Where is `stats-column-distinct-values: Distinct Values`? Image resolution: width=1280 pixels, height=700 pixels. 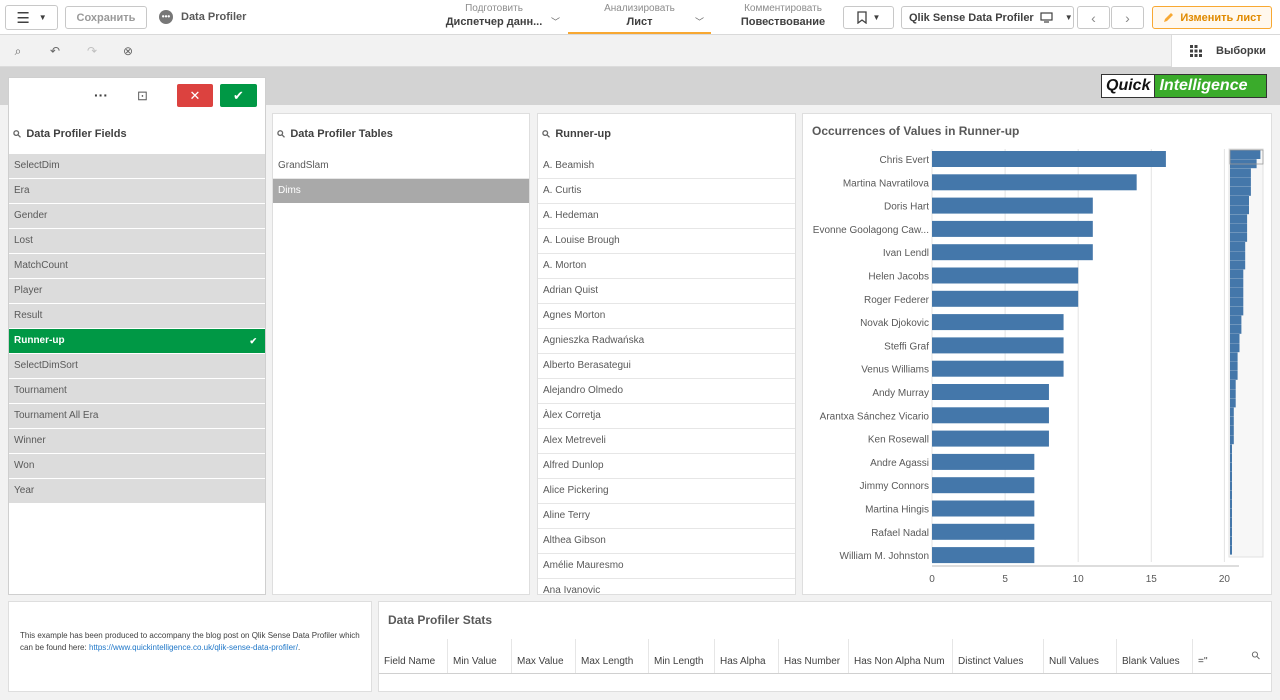 stats-column-distinct-values: Distinct Values is located at coordinates (998, 656).